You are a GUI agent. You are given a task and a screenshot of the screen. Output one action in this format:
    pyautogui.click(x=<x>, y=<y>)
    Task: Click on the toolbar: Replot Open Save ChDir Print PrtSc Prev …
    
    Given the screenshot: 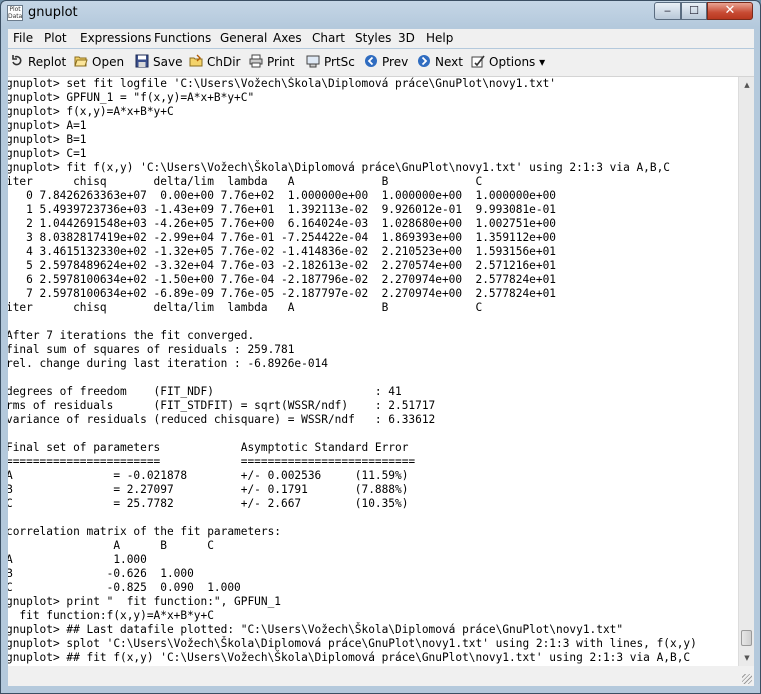 What is the action you would take?
    pyautogui.click(x=381, y=63)
    